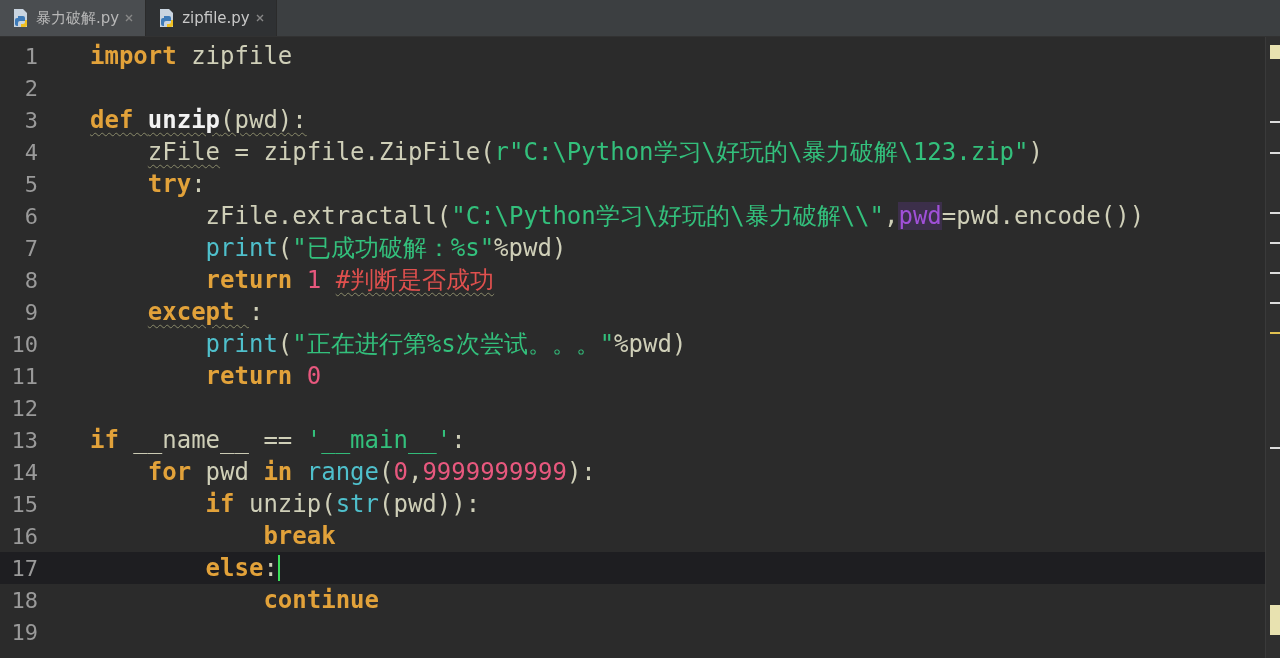  I want to click on line-number: 3, so click(31, 120).